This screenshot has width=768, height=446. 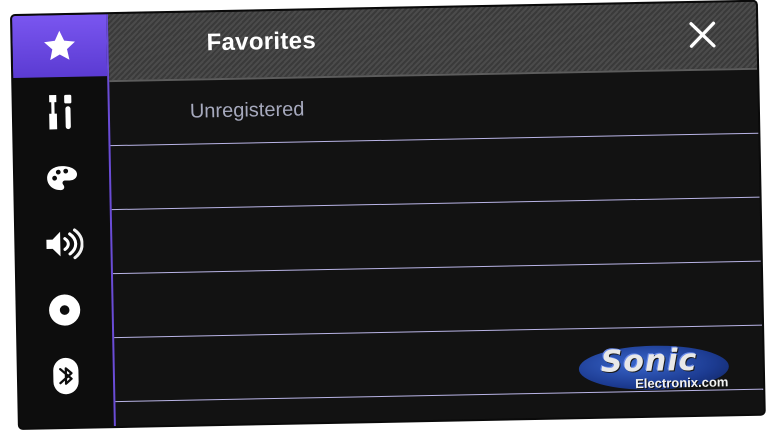 I want to click on sidebar-item-audio, so click(x=63, y=244).